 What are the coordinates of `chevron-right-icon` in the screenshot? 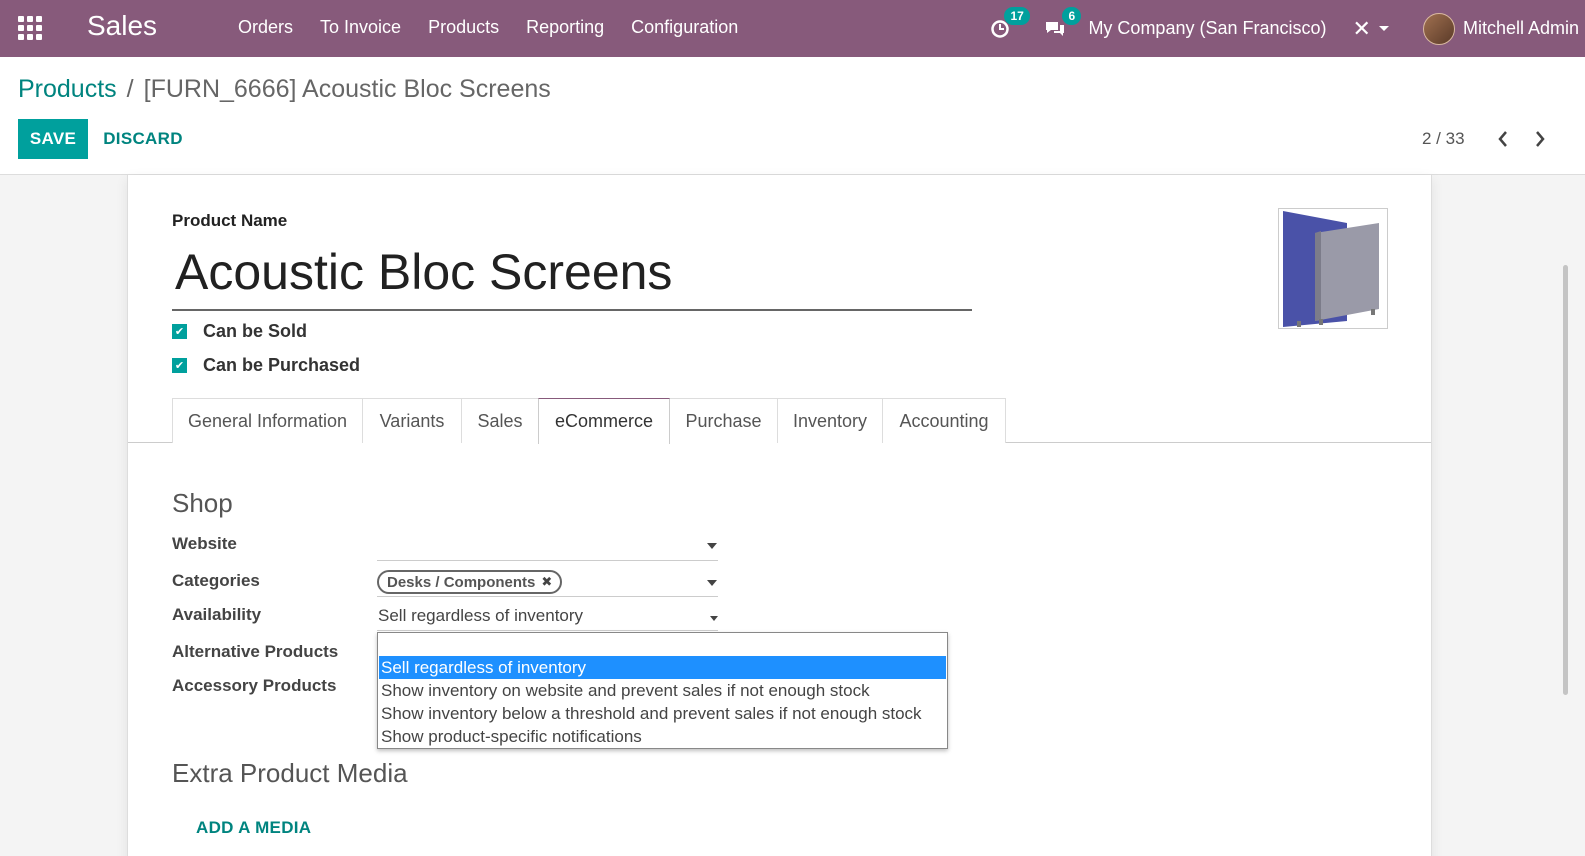 It's located at (1540, 139).